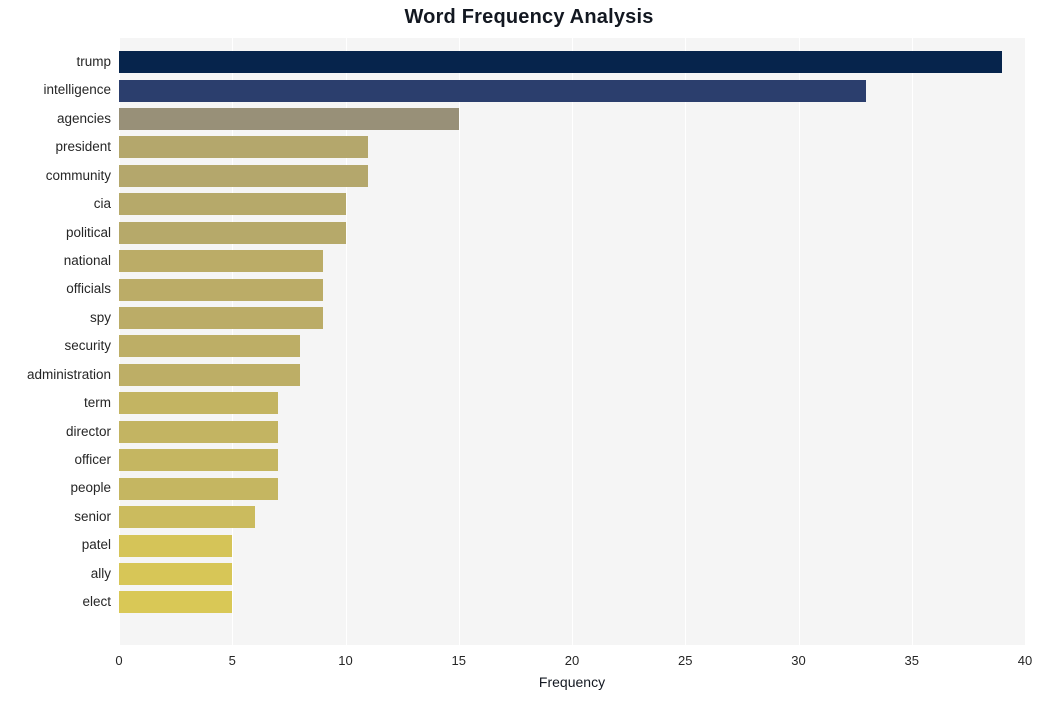  I want to click on x-axis: 0 5 10 15 20 25 30 35 40, so click(573, 660).